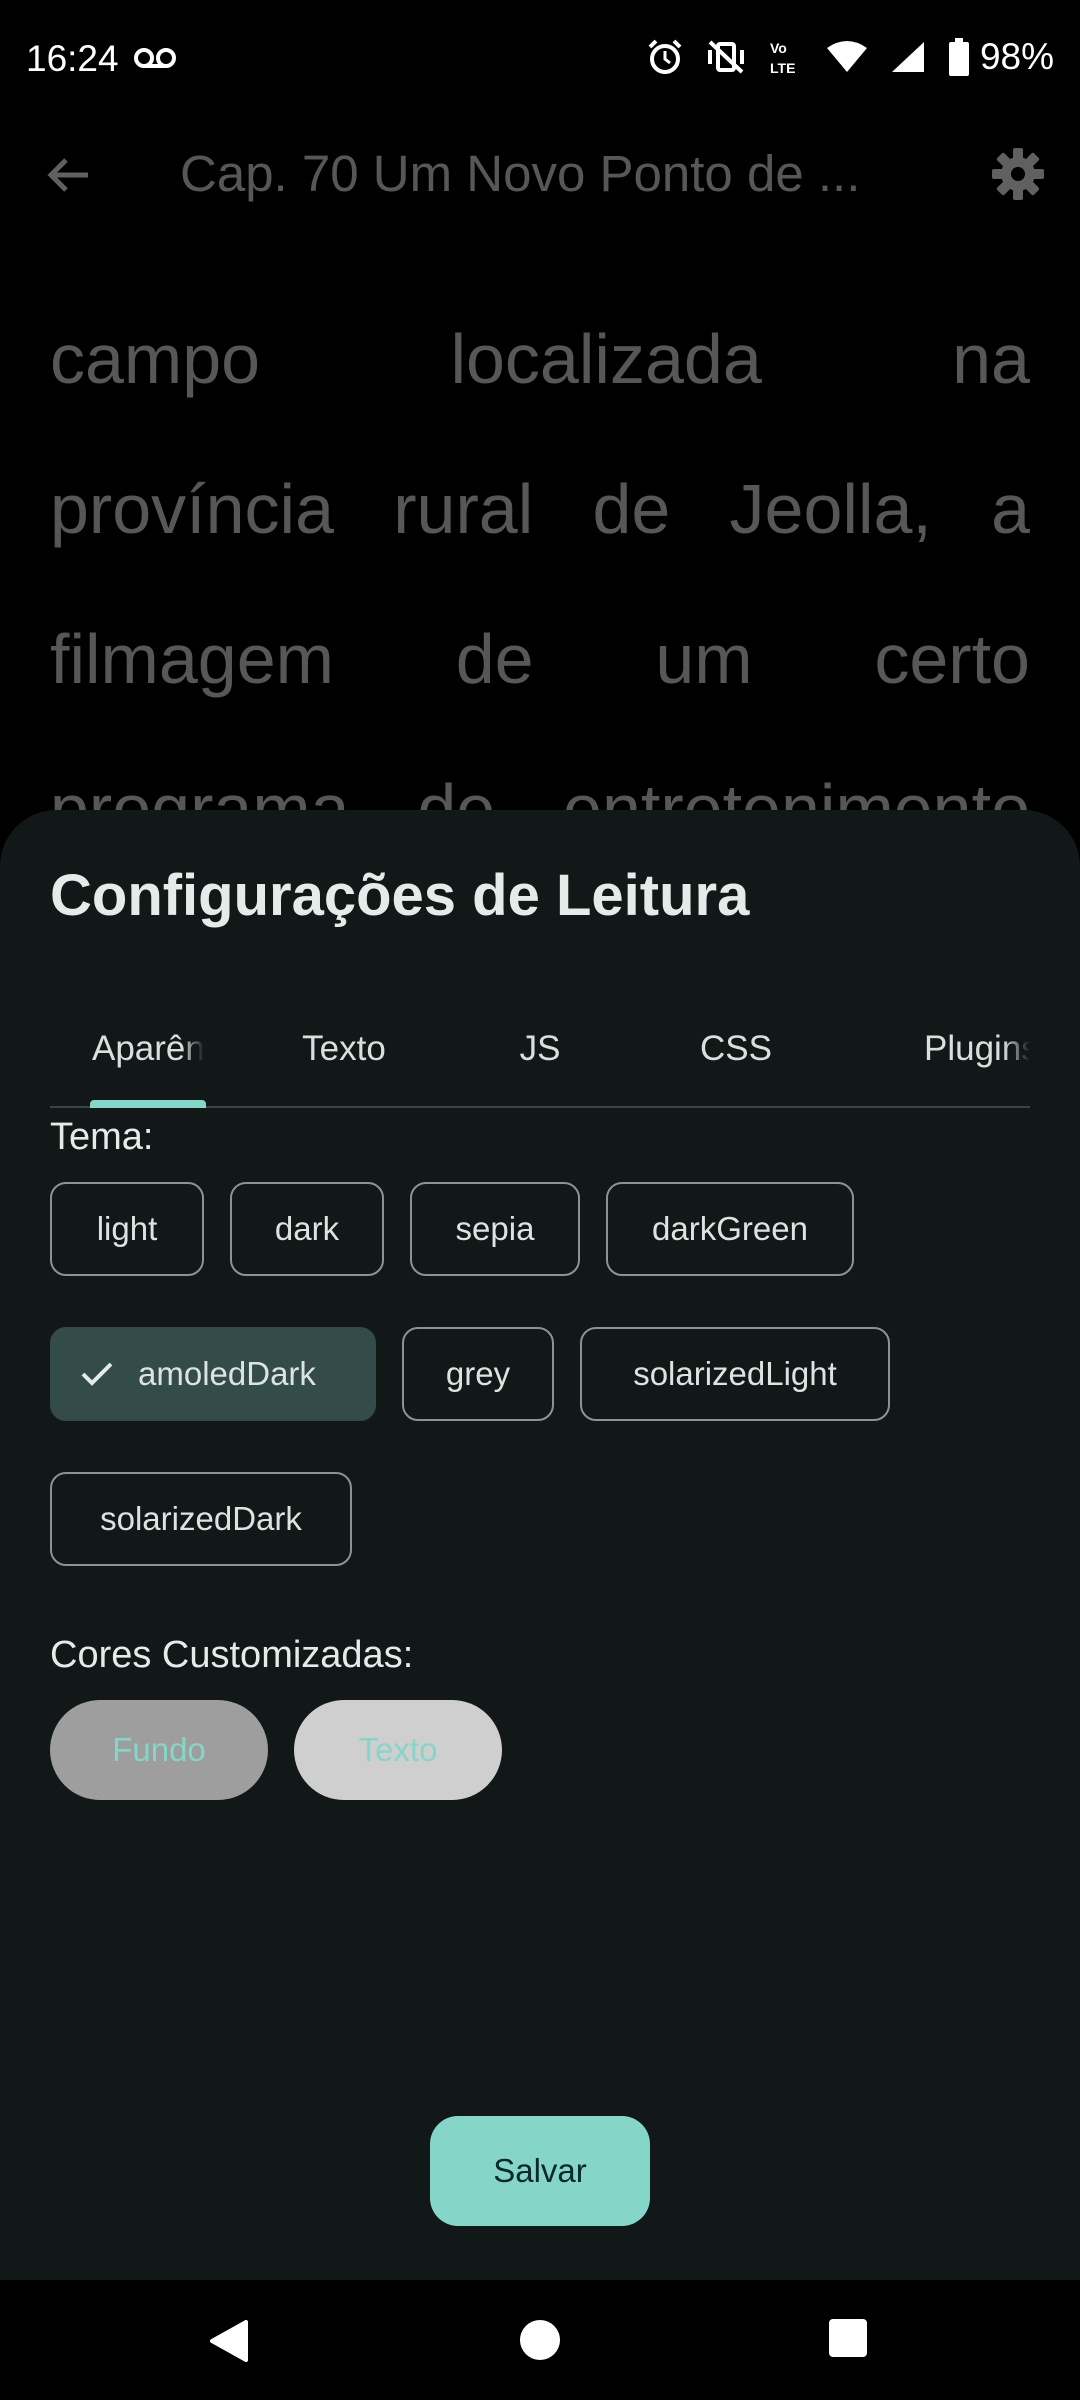 The height and width of the screenshot is (2400, 1080). I want to click on settings-tabs: Aparência Texto JS CSS Plugins, so click(540, 1049).